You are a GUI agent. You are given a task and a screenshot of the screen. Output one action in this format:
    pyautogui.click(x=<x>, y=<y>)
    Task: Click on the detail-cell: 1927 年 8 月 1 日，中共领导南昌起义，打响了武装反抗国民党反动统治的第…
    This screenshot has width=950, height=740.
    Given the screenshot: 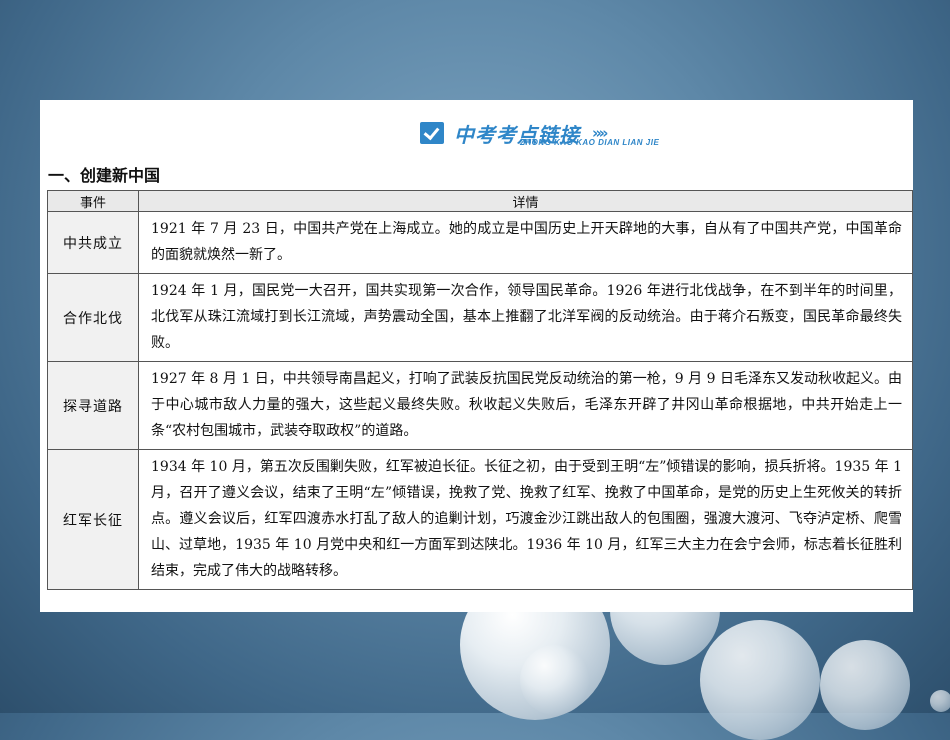 What is the action you would take?
    pyautogui.click(x=525, y=405)
    